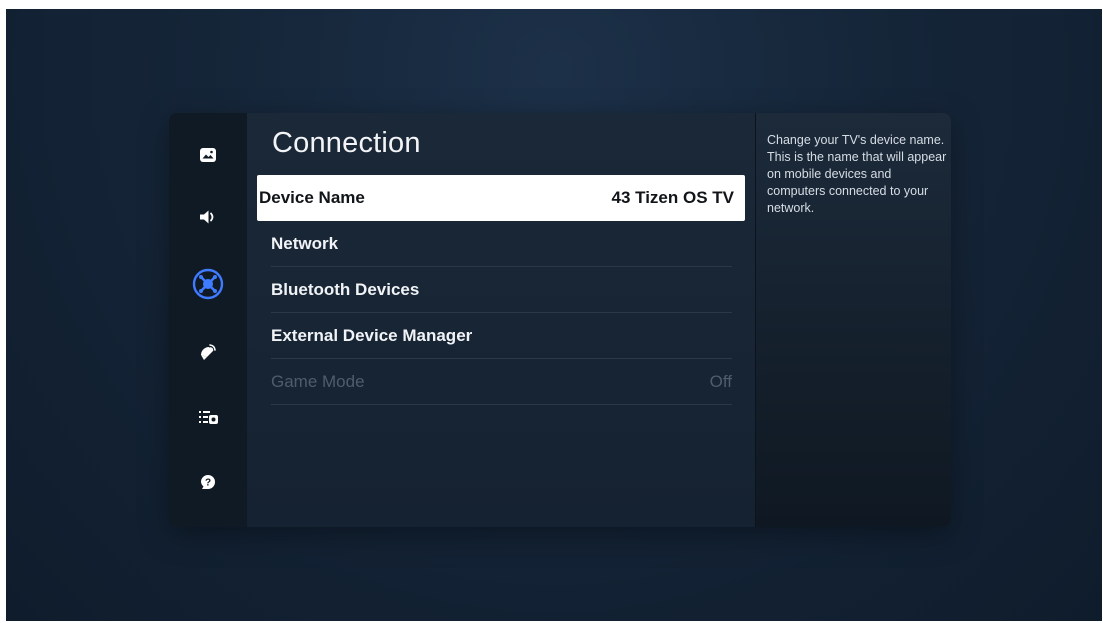 Image resolution: width=1103 pixels, height=623 pixels. Describe the element at coordinates (208, 217) in the screenshot. I see `sound-icon` at that location.